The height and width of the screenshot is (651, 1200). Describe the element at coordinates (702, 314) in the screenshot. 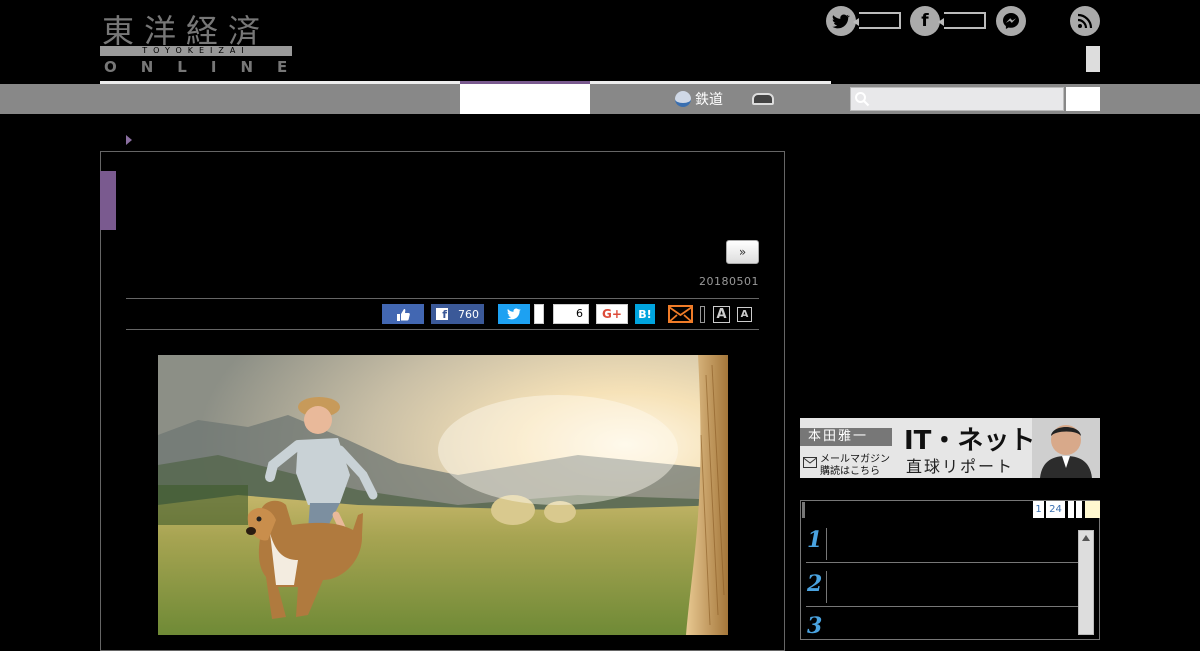

I see `print-button` at that location.